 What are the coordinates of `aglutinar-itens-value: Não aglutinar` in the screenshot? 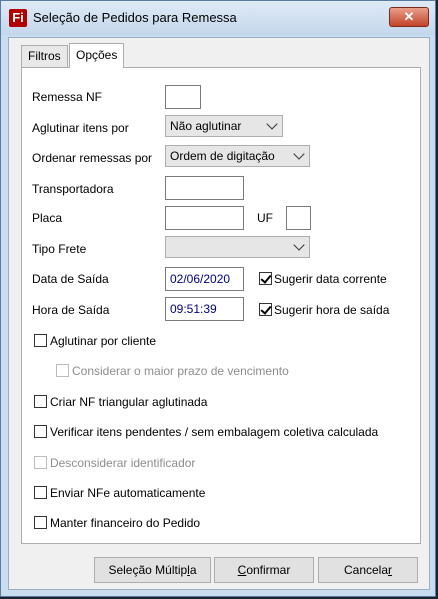 It's located at (206, 126).